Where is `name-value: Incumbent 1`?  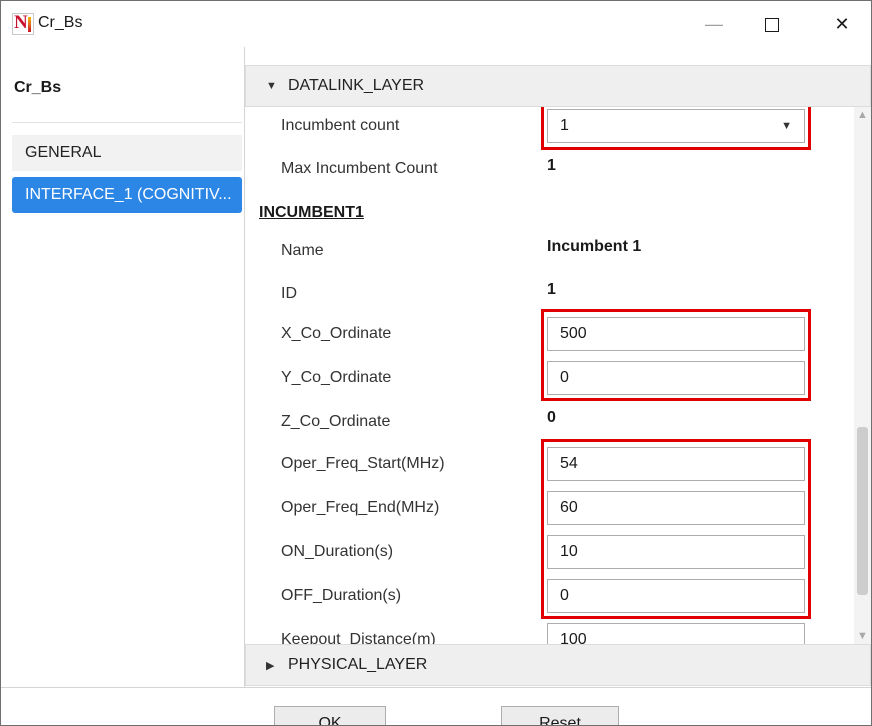 name-value: Incumbent 1 is located at coordinates (594, 246).